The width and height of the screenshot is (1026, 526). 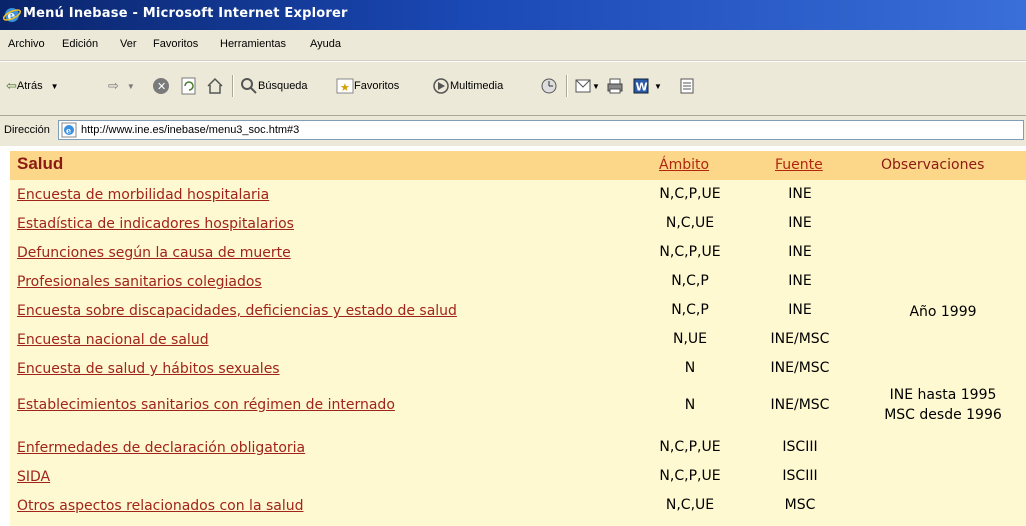 I want to click on favorites-button: ★ Favoritos, so click(x=367, y=86).